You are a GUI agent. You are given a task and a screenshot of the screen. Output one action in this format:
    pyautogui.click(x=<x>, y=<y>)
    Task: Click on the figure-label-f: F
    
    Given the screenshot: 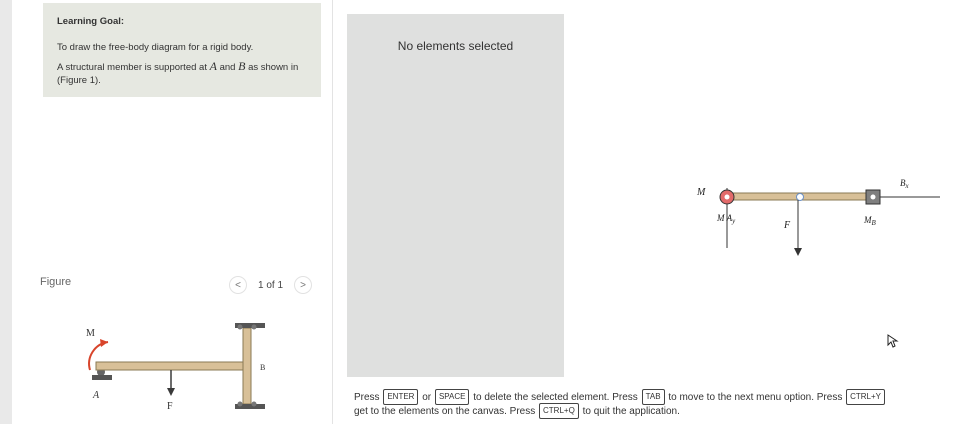 What is the action you would take?
    pyautogui.click(x=170, y=406)
    